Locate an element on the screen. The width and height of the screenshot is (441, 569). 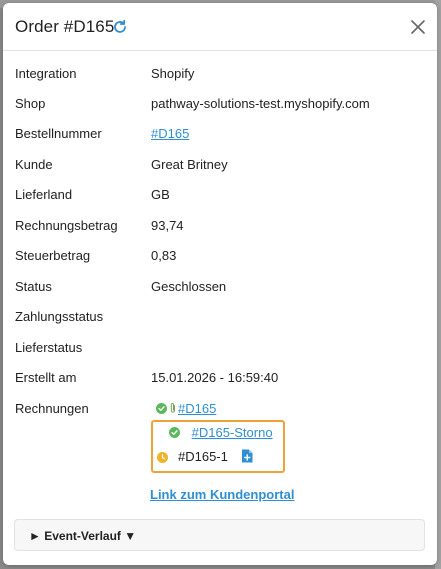
field-tax-amount: Steuerbetrag 0,83 is located at coordinates (220, 258).